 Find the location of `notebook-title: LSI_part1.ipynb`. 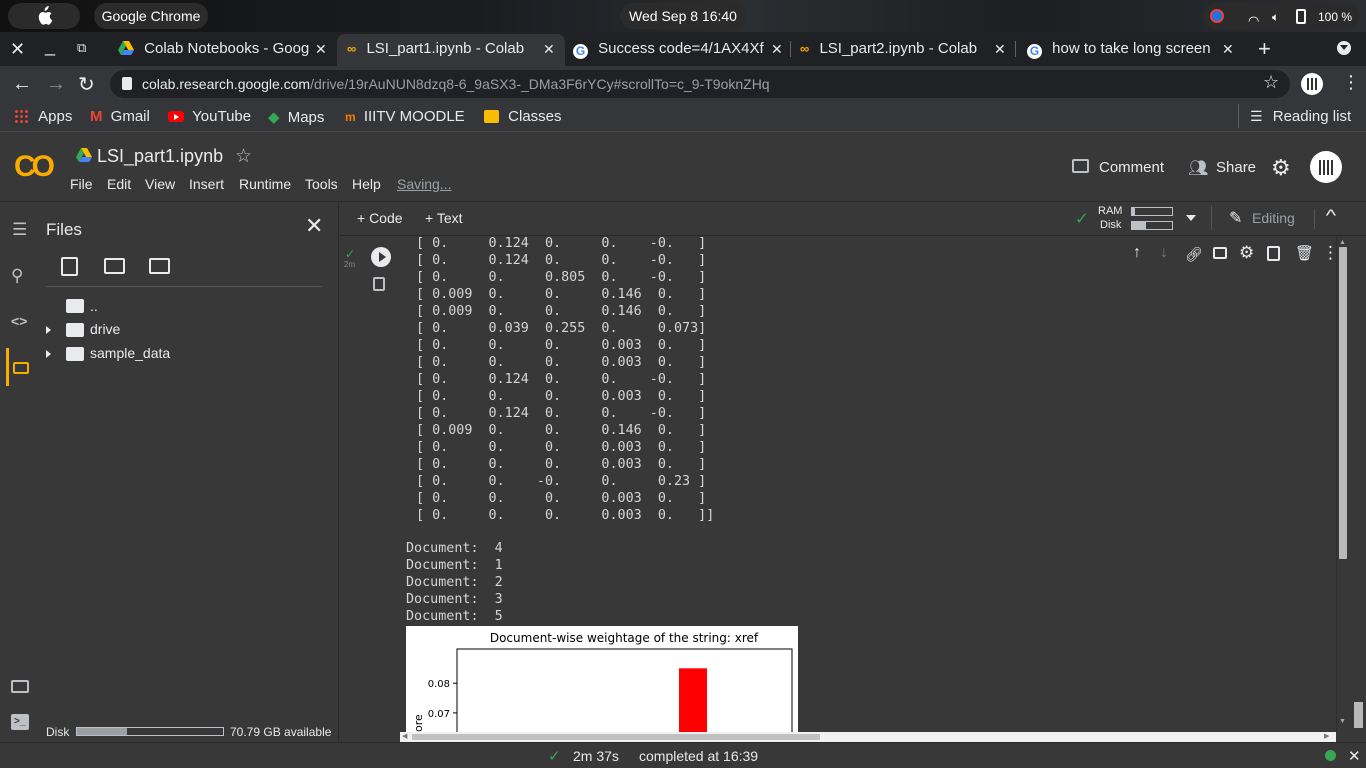

notebook-title: LSI_part1.ipynb is located at coordinates (160, 156).